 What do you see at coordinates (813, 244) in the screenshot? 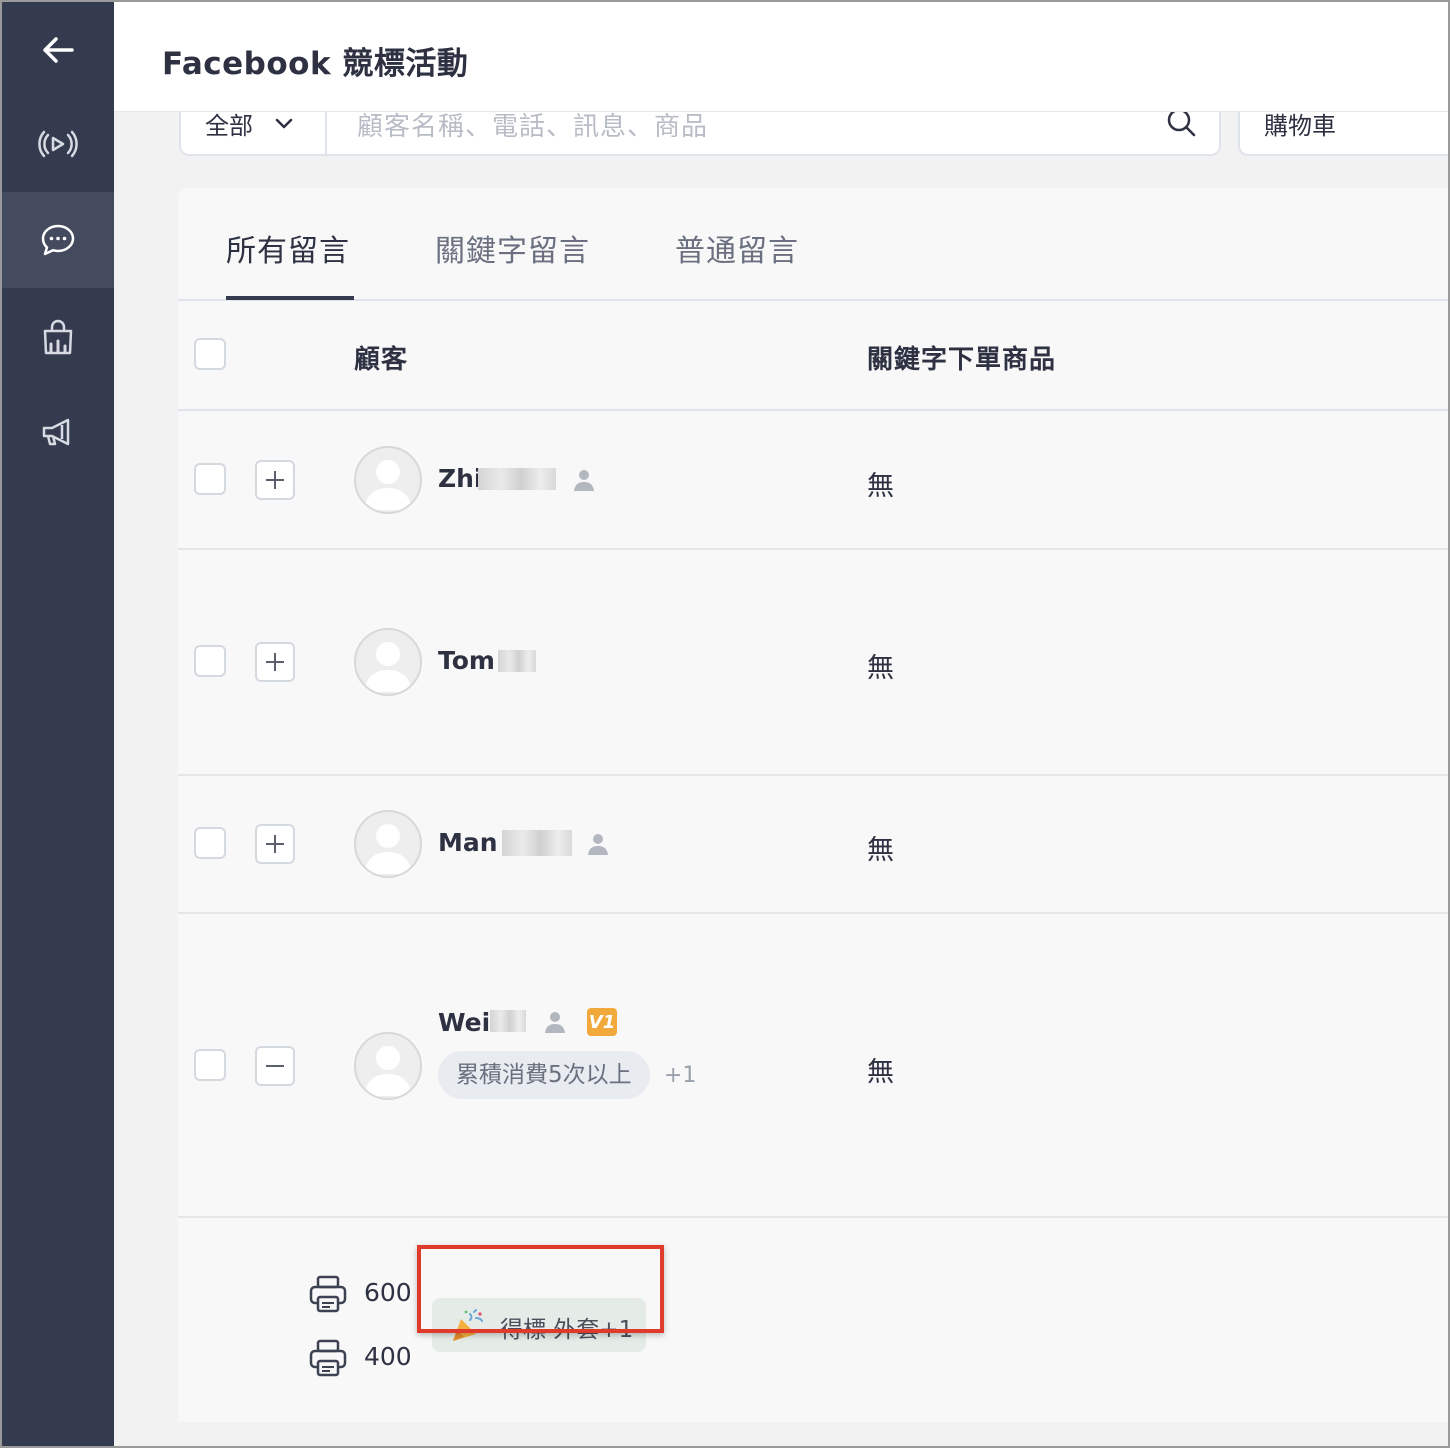
I see `tab-bar: 所有留言 關鍵字留言 普通留言` at bounding box center [813, 244].